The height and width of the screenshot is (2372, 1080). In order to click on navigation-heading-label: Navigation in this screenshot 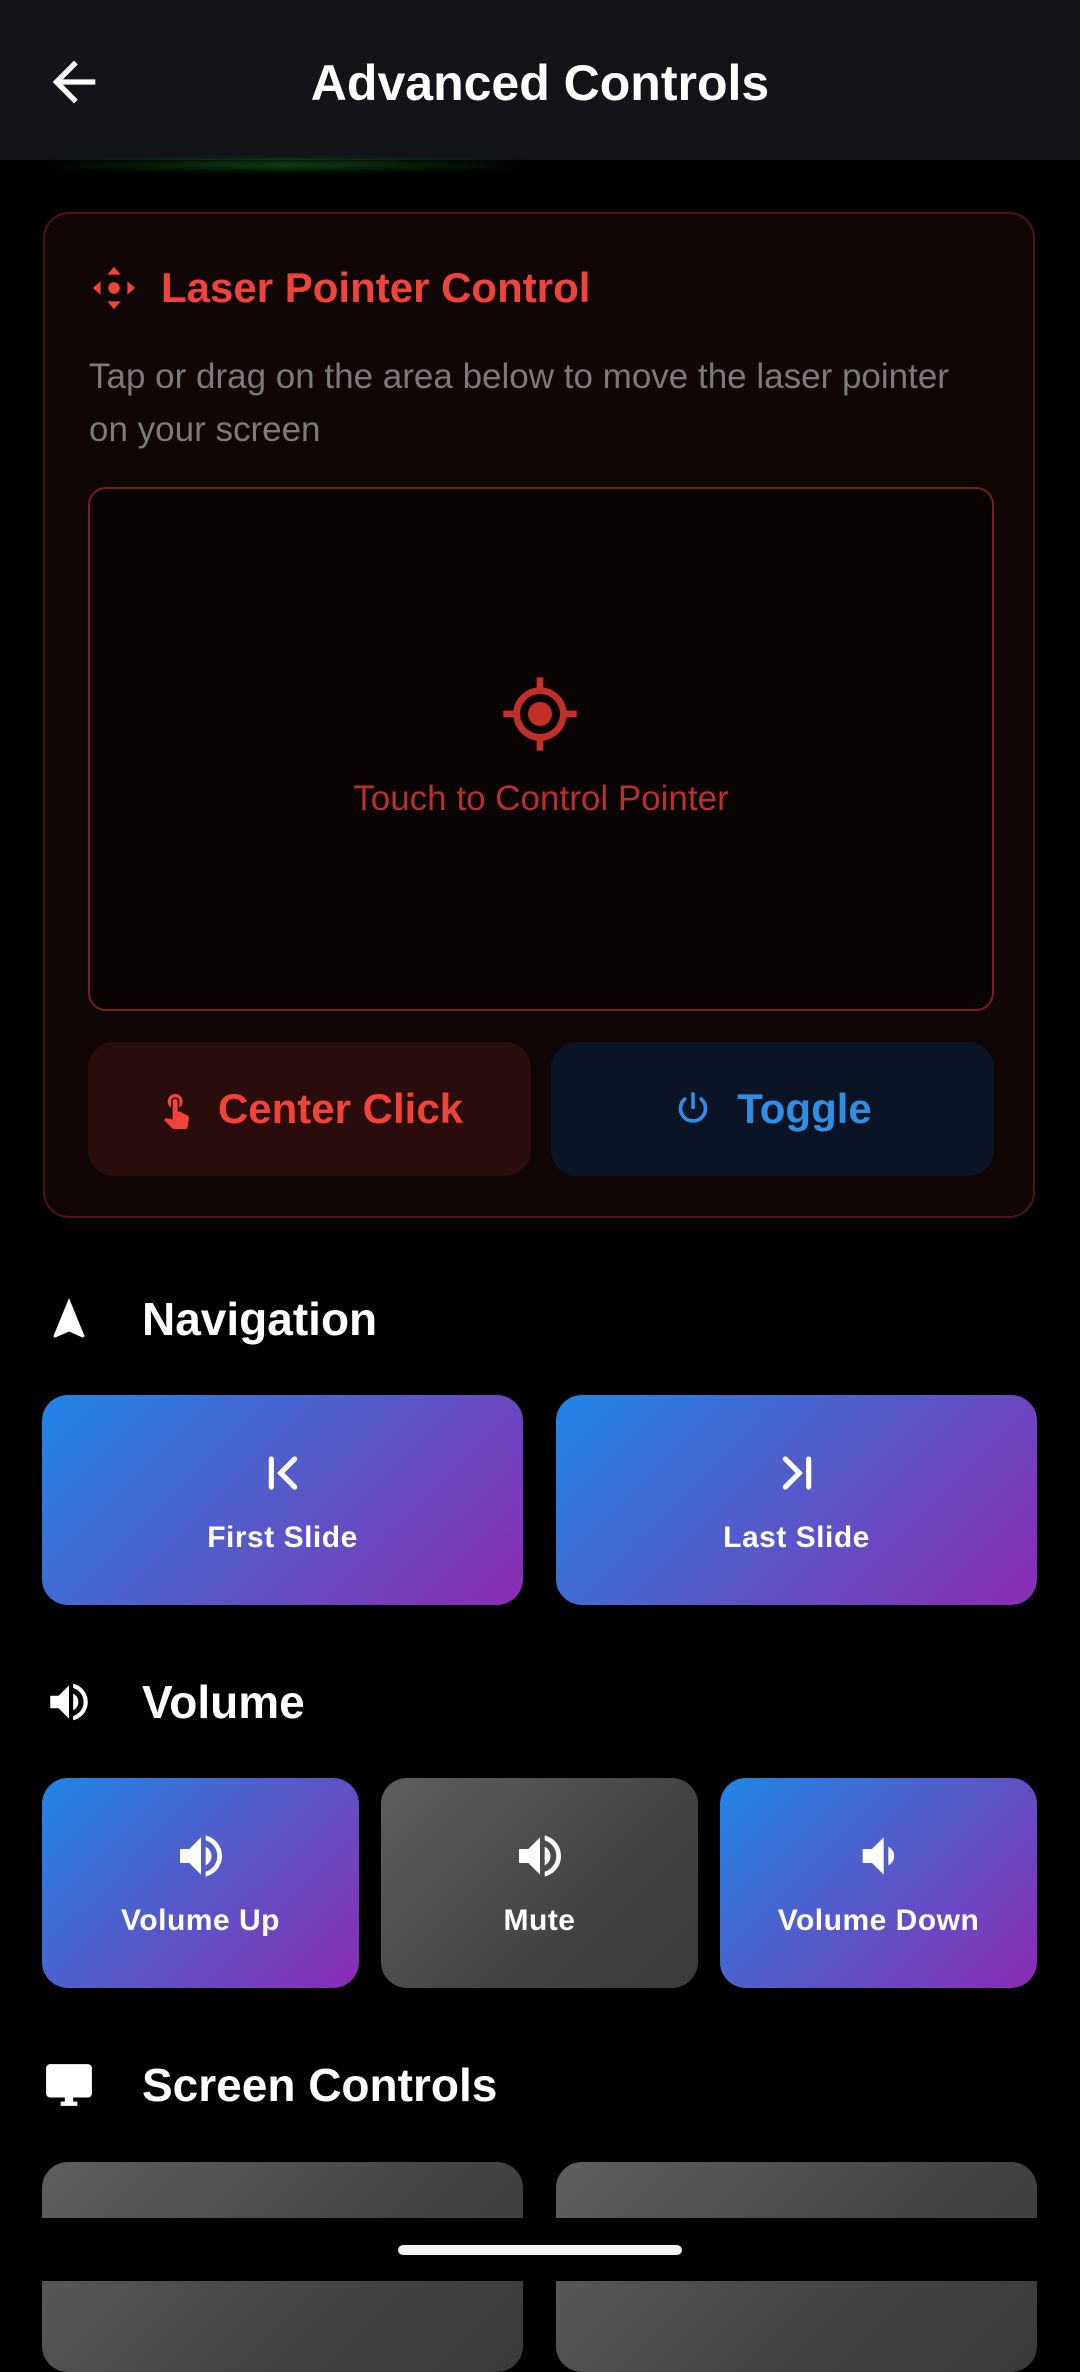, I will do `click(260, 1319)`.